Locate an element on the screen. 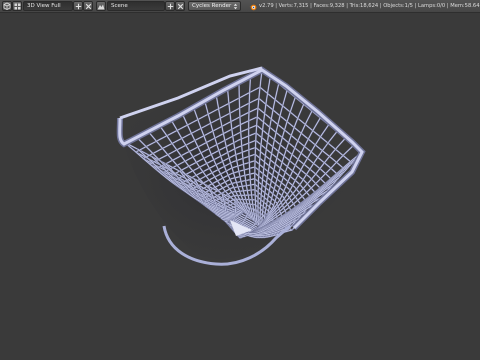 This screenshot has height=360, width=480. delete-layout-button is located at coordinates (88, 6).